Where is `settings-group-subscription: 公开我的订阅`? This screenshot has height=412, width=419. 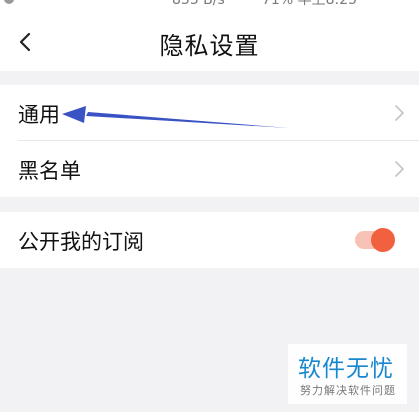 settings-group-subscription: 公开我的订阅 is located at coordinates (209, 240).